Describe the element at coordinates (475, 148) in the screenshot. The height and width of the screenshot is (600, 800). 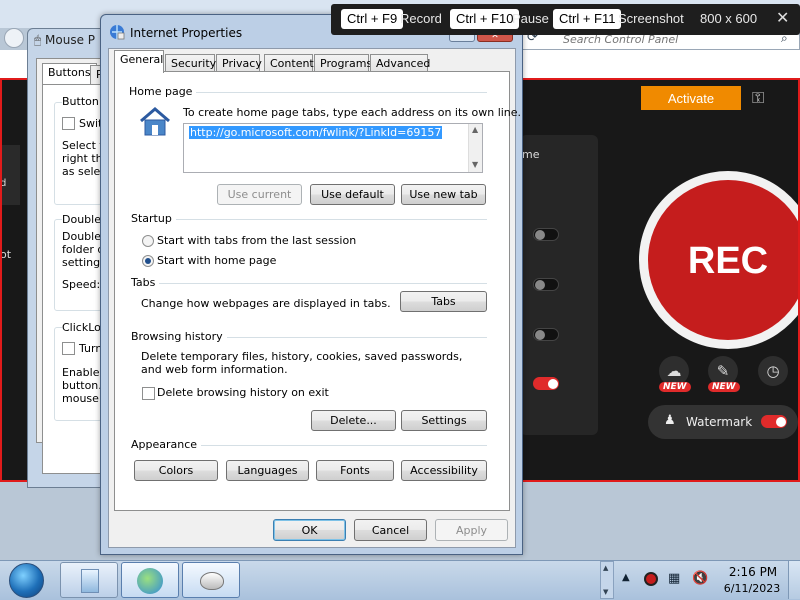
I see `textarea-scrollbar: ▲ ▼` at that location.